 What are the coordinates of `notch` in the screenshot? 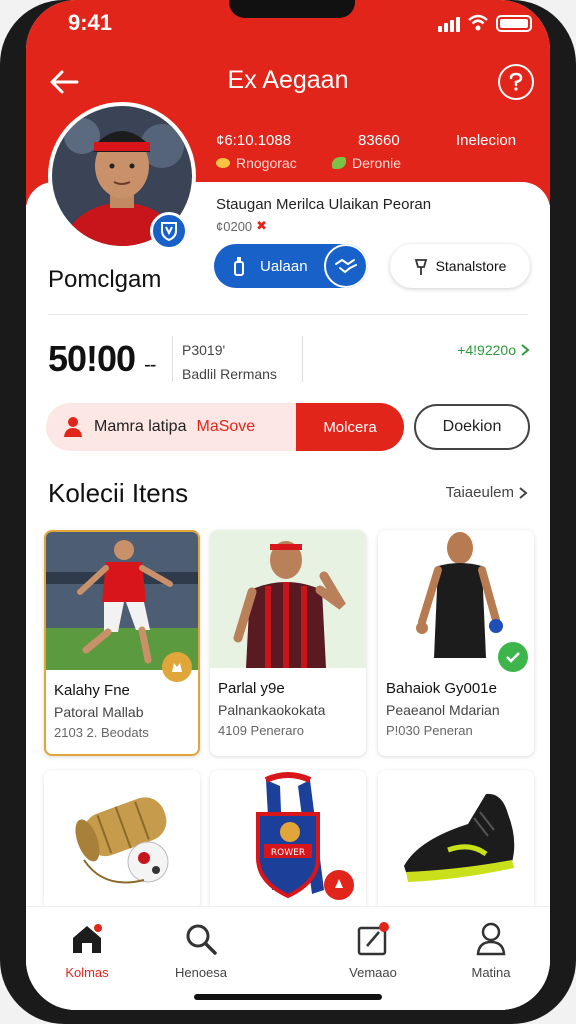 It's located at (292, 9).